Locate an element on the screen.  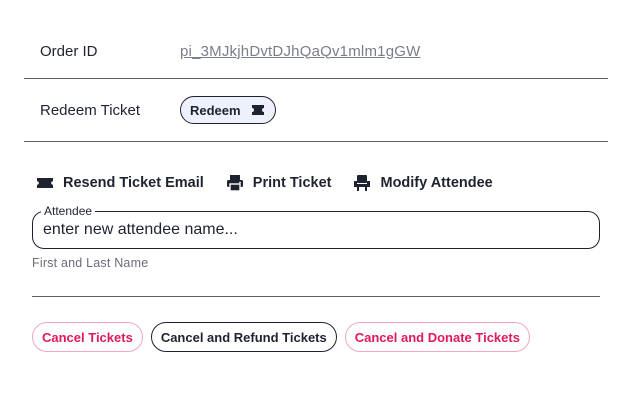
order-id-row: Order ID pi_3MJkjhDvtDJhQaQv1mlm1gGW is located at coordinates (316, 51).